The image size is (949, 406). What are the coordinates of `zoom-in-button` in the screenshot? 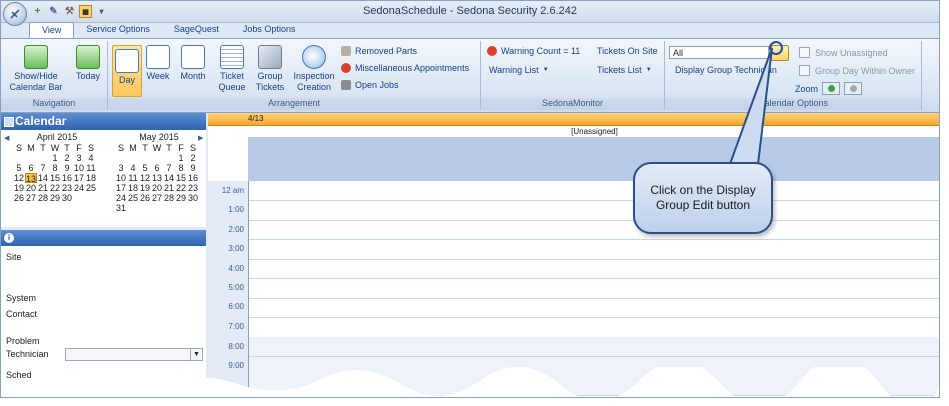 It's located at (831, 88).